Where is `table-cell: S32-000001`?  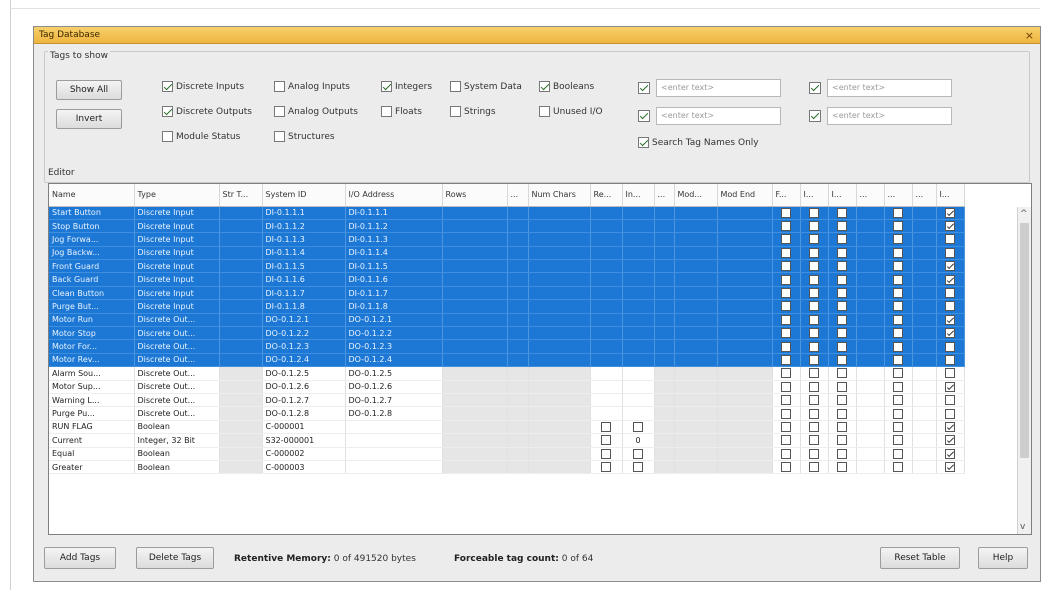
table-cell: S32-000001 is located at coordinates (304, 440).